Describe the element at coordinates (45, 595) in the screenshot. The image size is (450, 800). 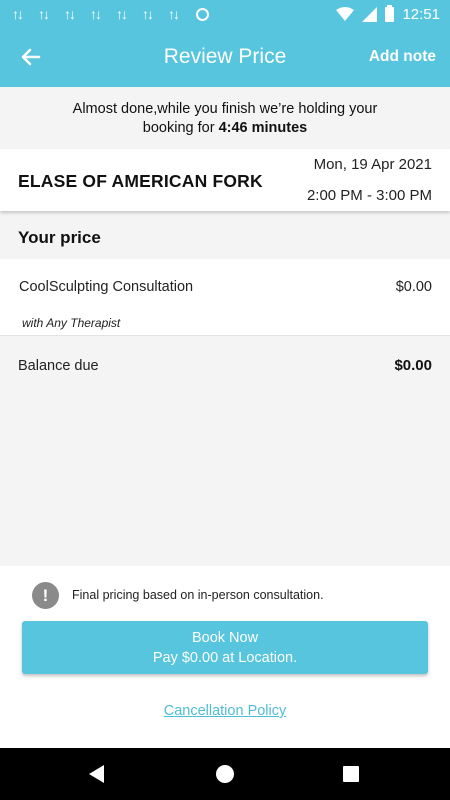
I see `exclamation-circle-icon: !` at that location.